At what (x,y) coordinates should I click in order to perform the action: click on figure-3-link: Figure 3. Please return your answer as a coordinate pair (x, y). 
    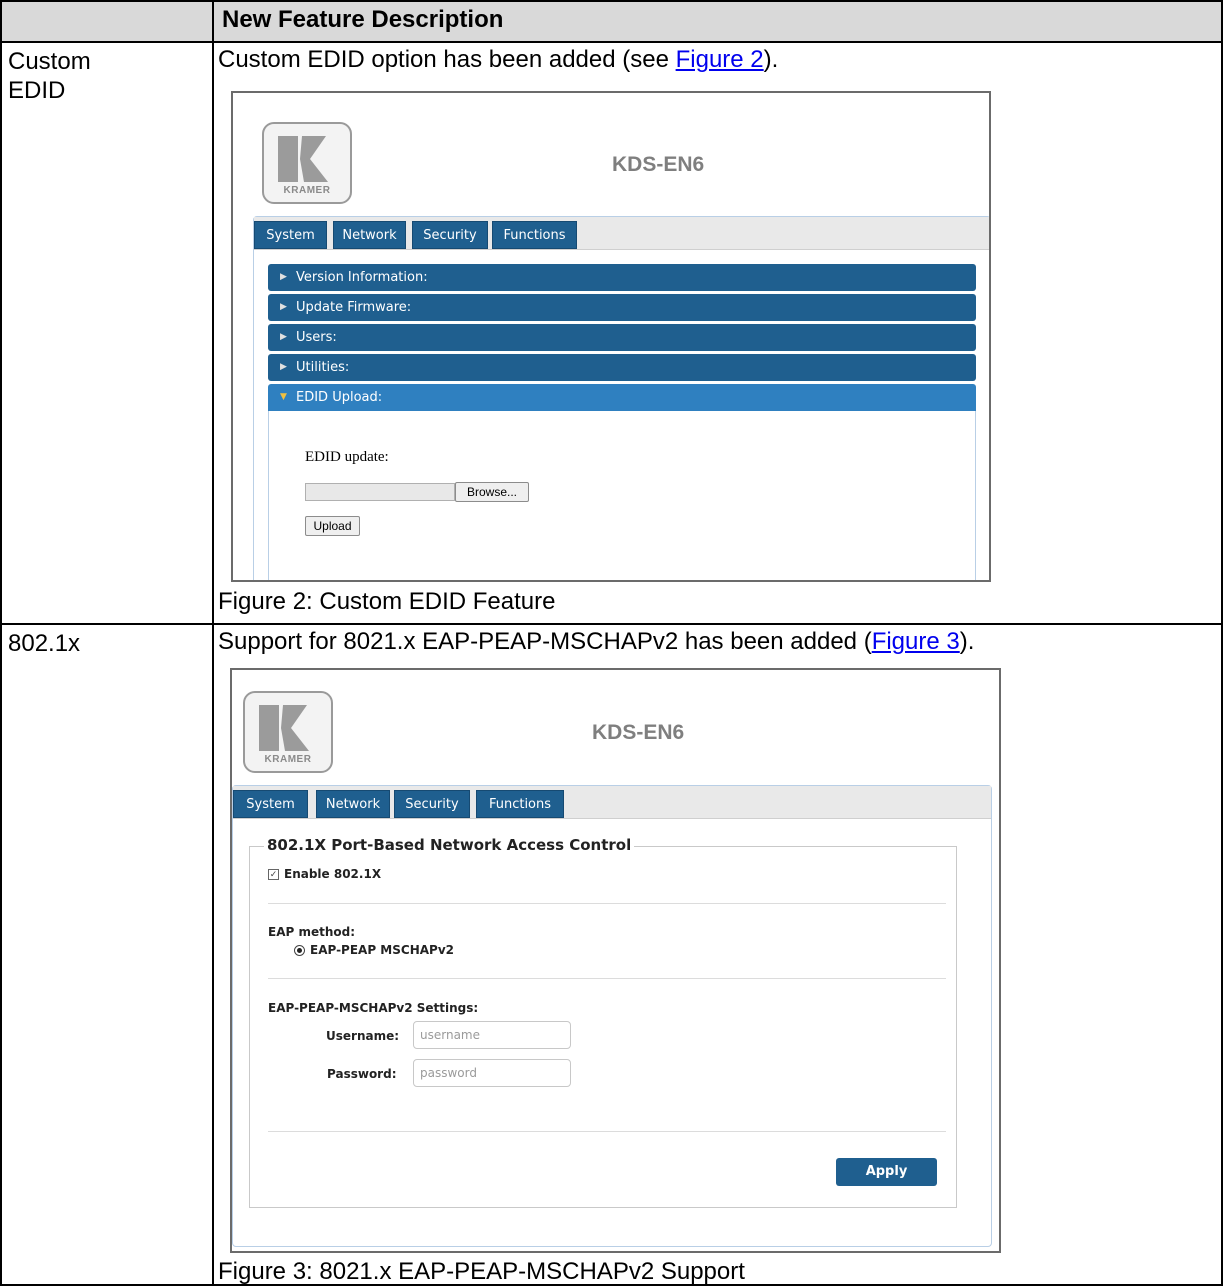
    Looking at the image, I should click on (916, 641).